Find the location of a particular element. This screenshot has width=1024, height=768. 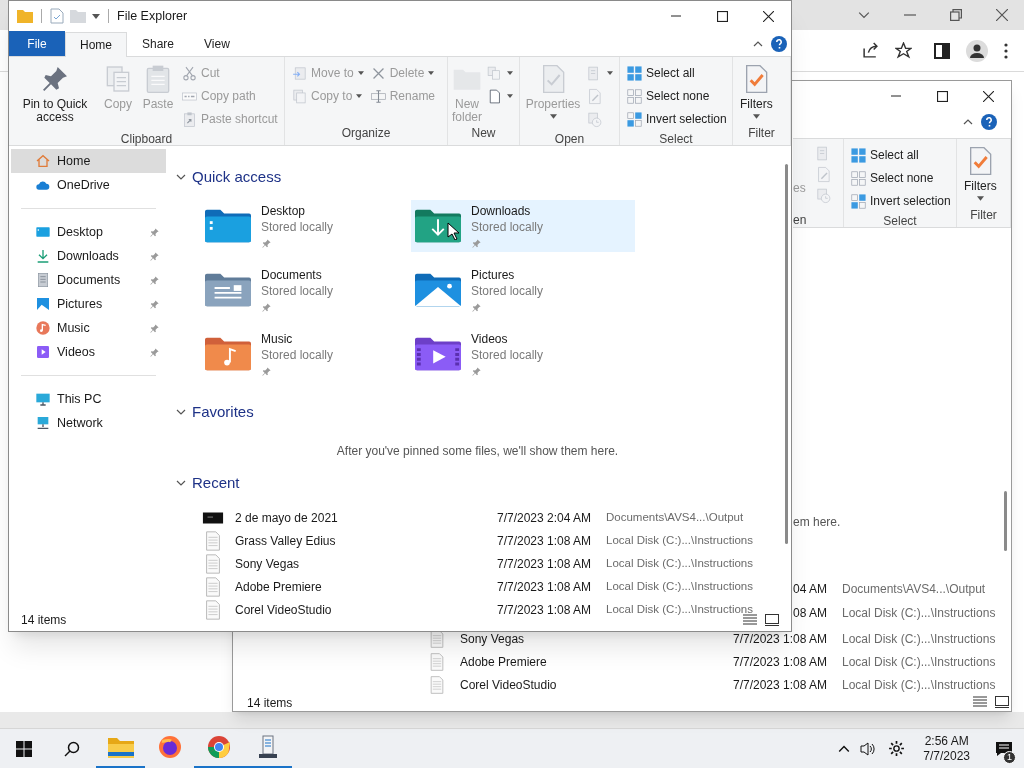

copy-icon is located at coordinates (299, 96).